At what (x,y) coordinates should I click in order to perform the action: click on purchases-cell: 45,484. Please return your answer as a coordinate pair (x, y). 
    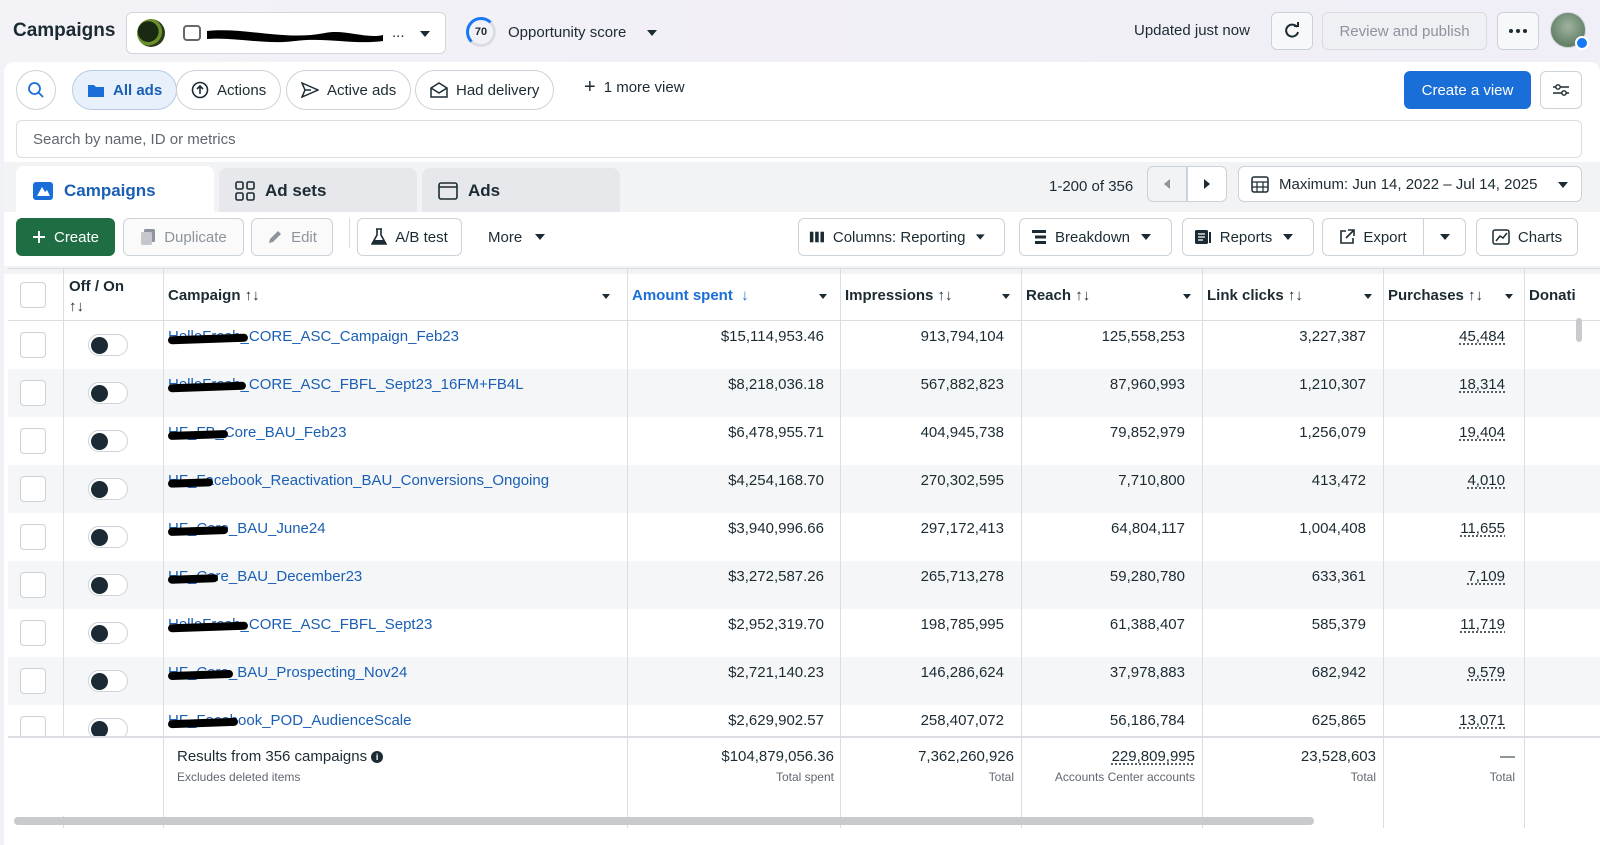
    Looking at the image, I should click on (1482, 336).